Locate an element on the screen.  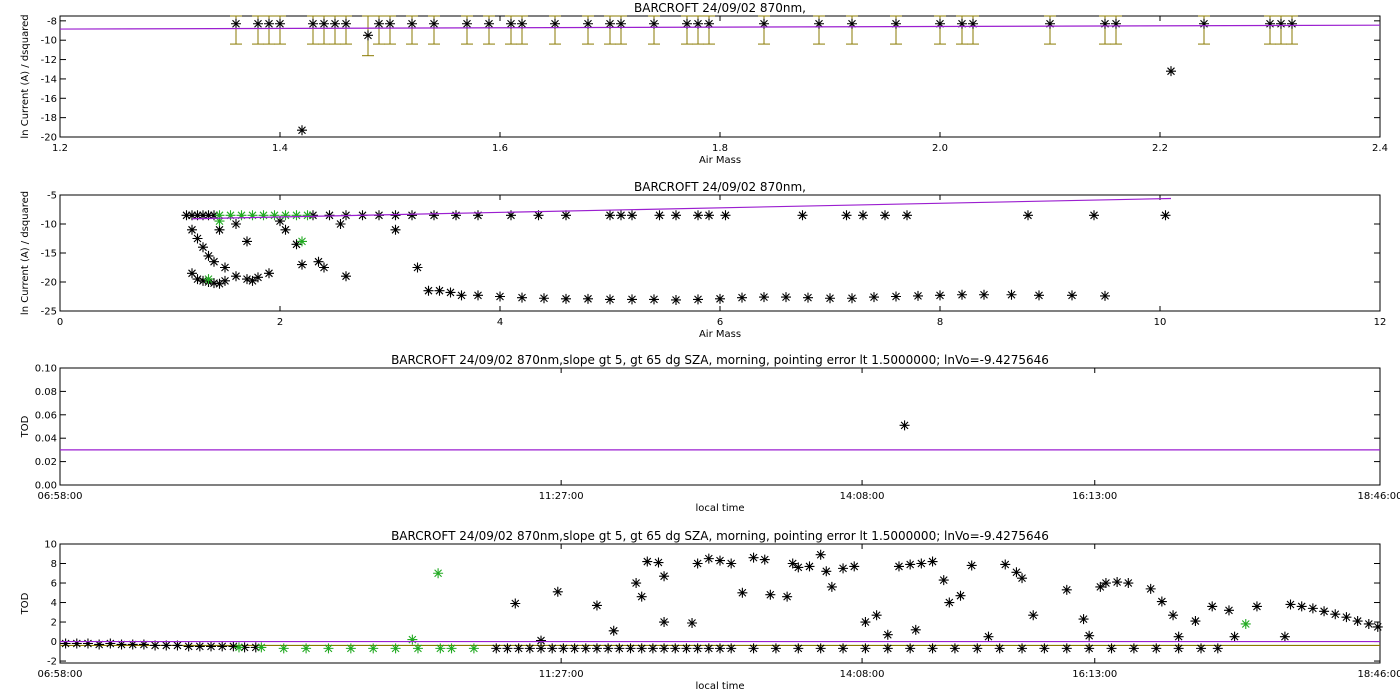
x-tick-label: 12 is located at coordinates (1380, 322).